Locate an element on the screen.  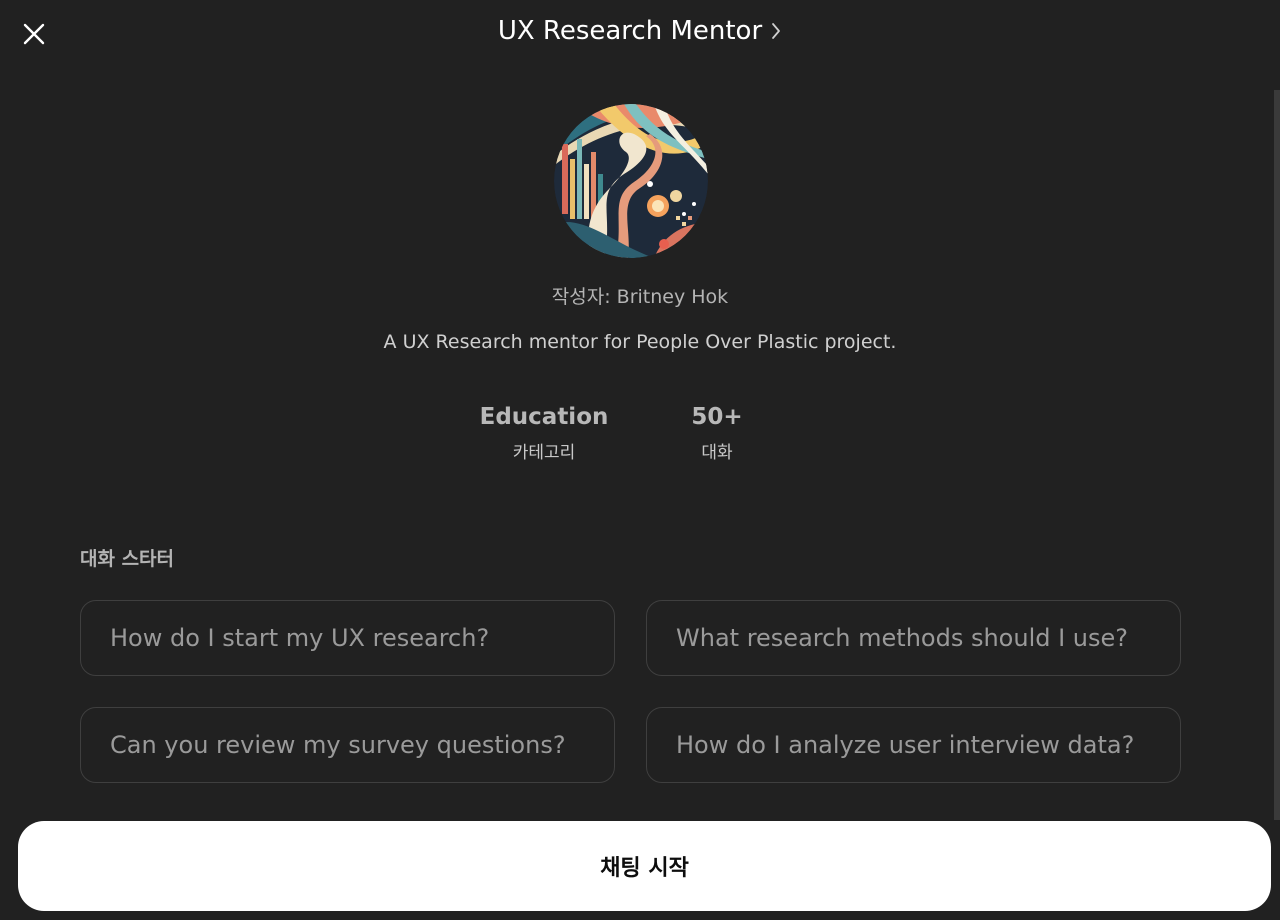
gpt-title-button: UX Research Mentor is located at coordinates (640, 31).